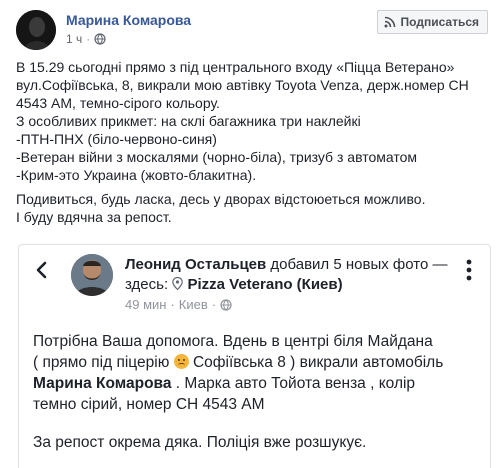 The width and height of the screenshot is (504, 468). I want to click on subscribe-label: Подписаться, so click(439, 22).